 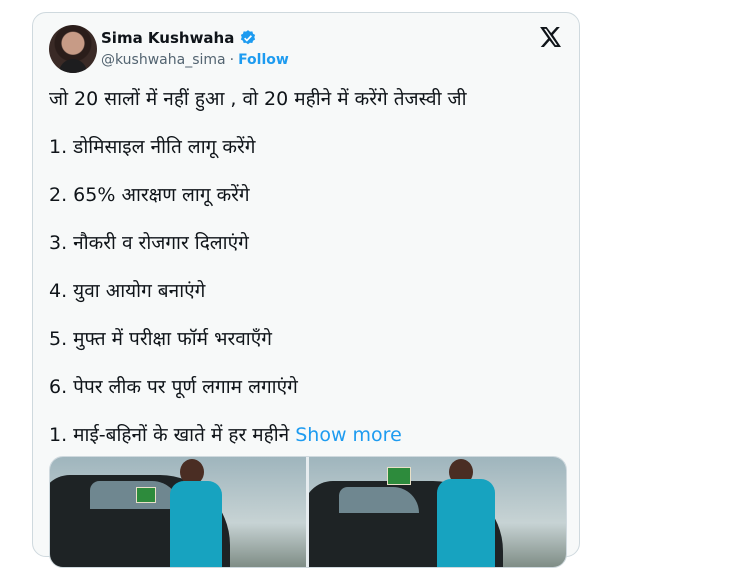 What do you see at coordinates (149, 195) in the screenshot?
I see `tweet-line-2: 2. 65% आरक्षण लागू करेंगे` at bounding box center [149, 195].